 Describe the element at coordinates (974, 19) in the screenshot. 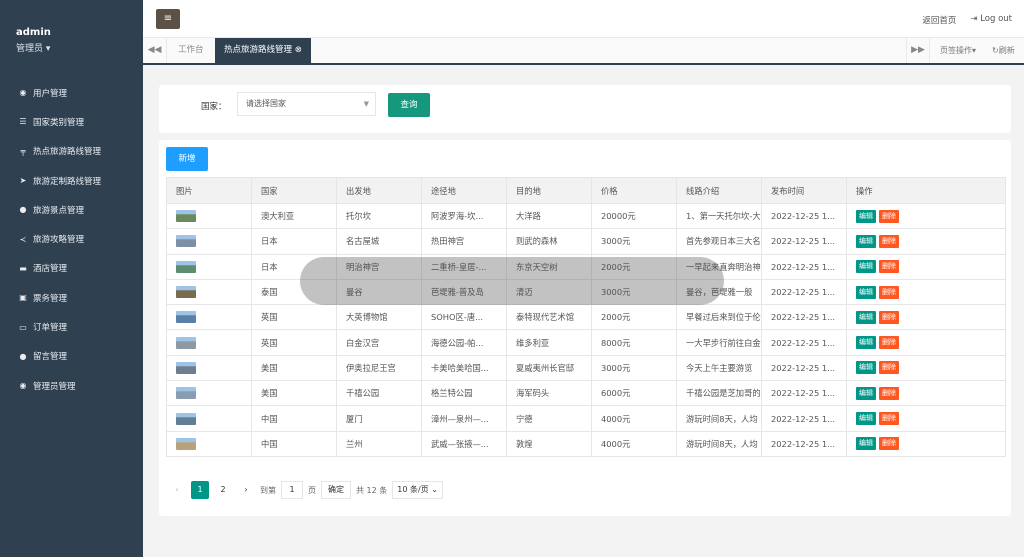

I see `logout-icon: ⇥` at that location.